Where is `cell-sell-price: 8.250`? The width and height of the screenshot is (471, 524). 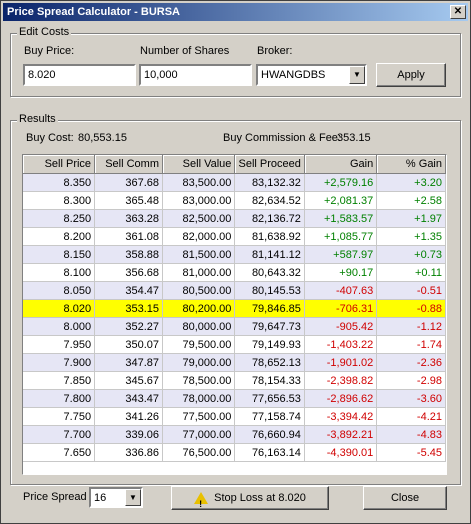
cell-sell-price: 8.250 is located at coordinates (59, 218).